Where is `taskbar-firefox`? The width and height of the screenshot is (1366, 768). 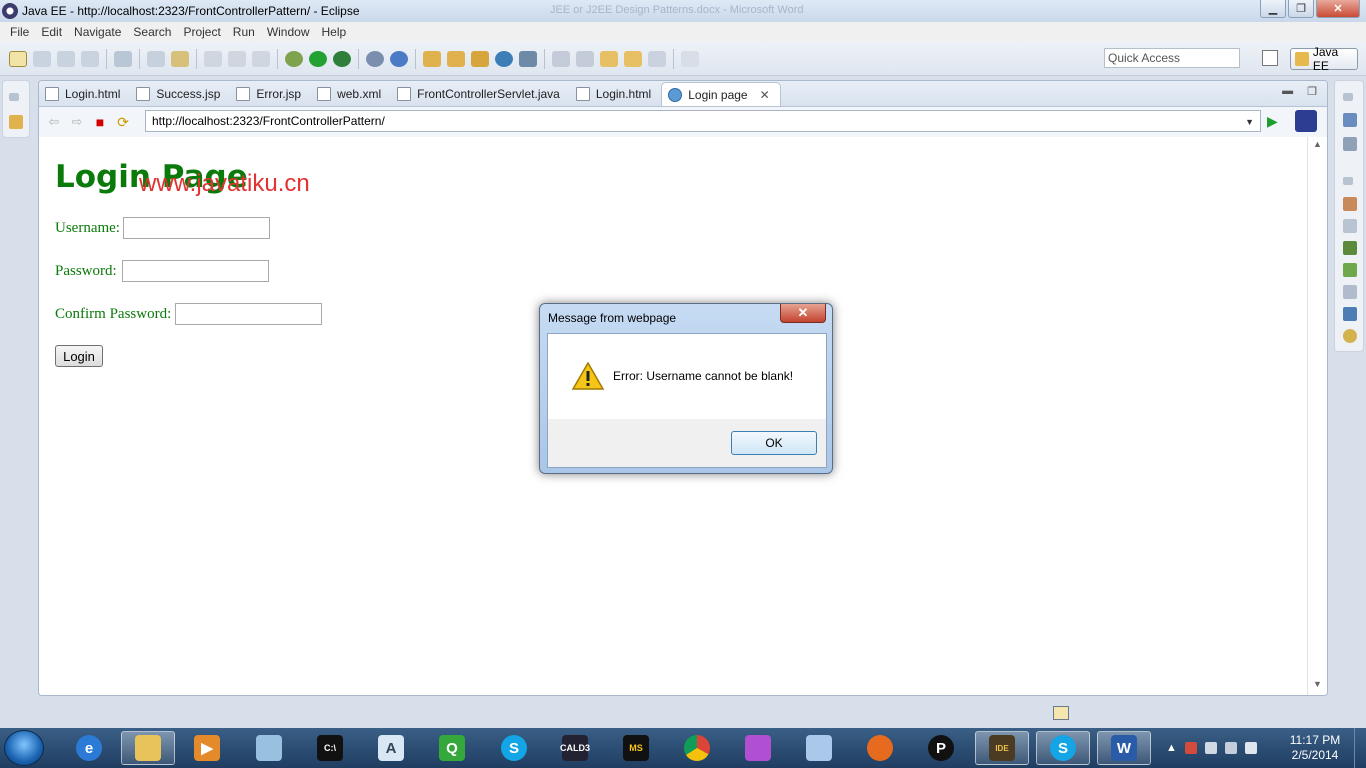 taskbar-firefox is located at coordinates (880, 748).